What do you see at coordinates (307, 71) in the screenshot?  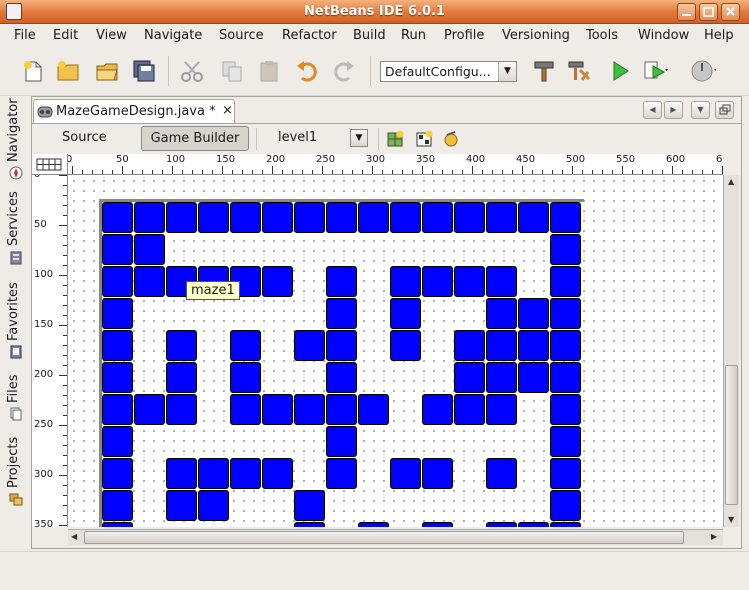 I see `undo-icon` at bounding box center [307, 71].